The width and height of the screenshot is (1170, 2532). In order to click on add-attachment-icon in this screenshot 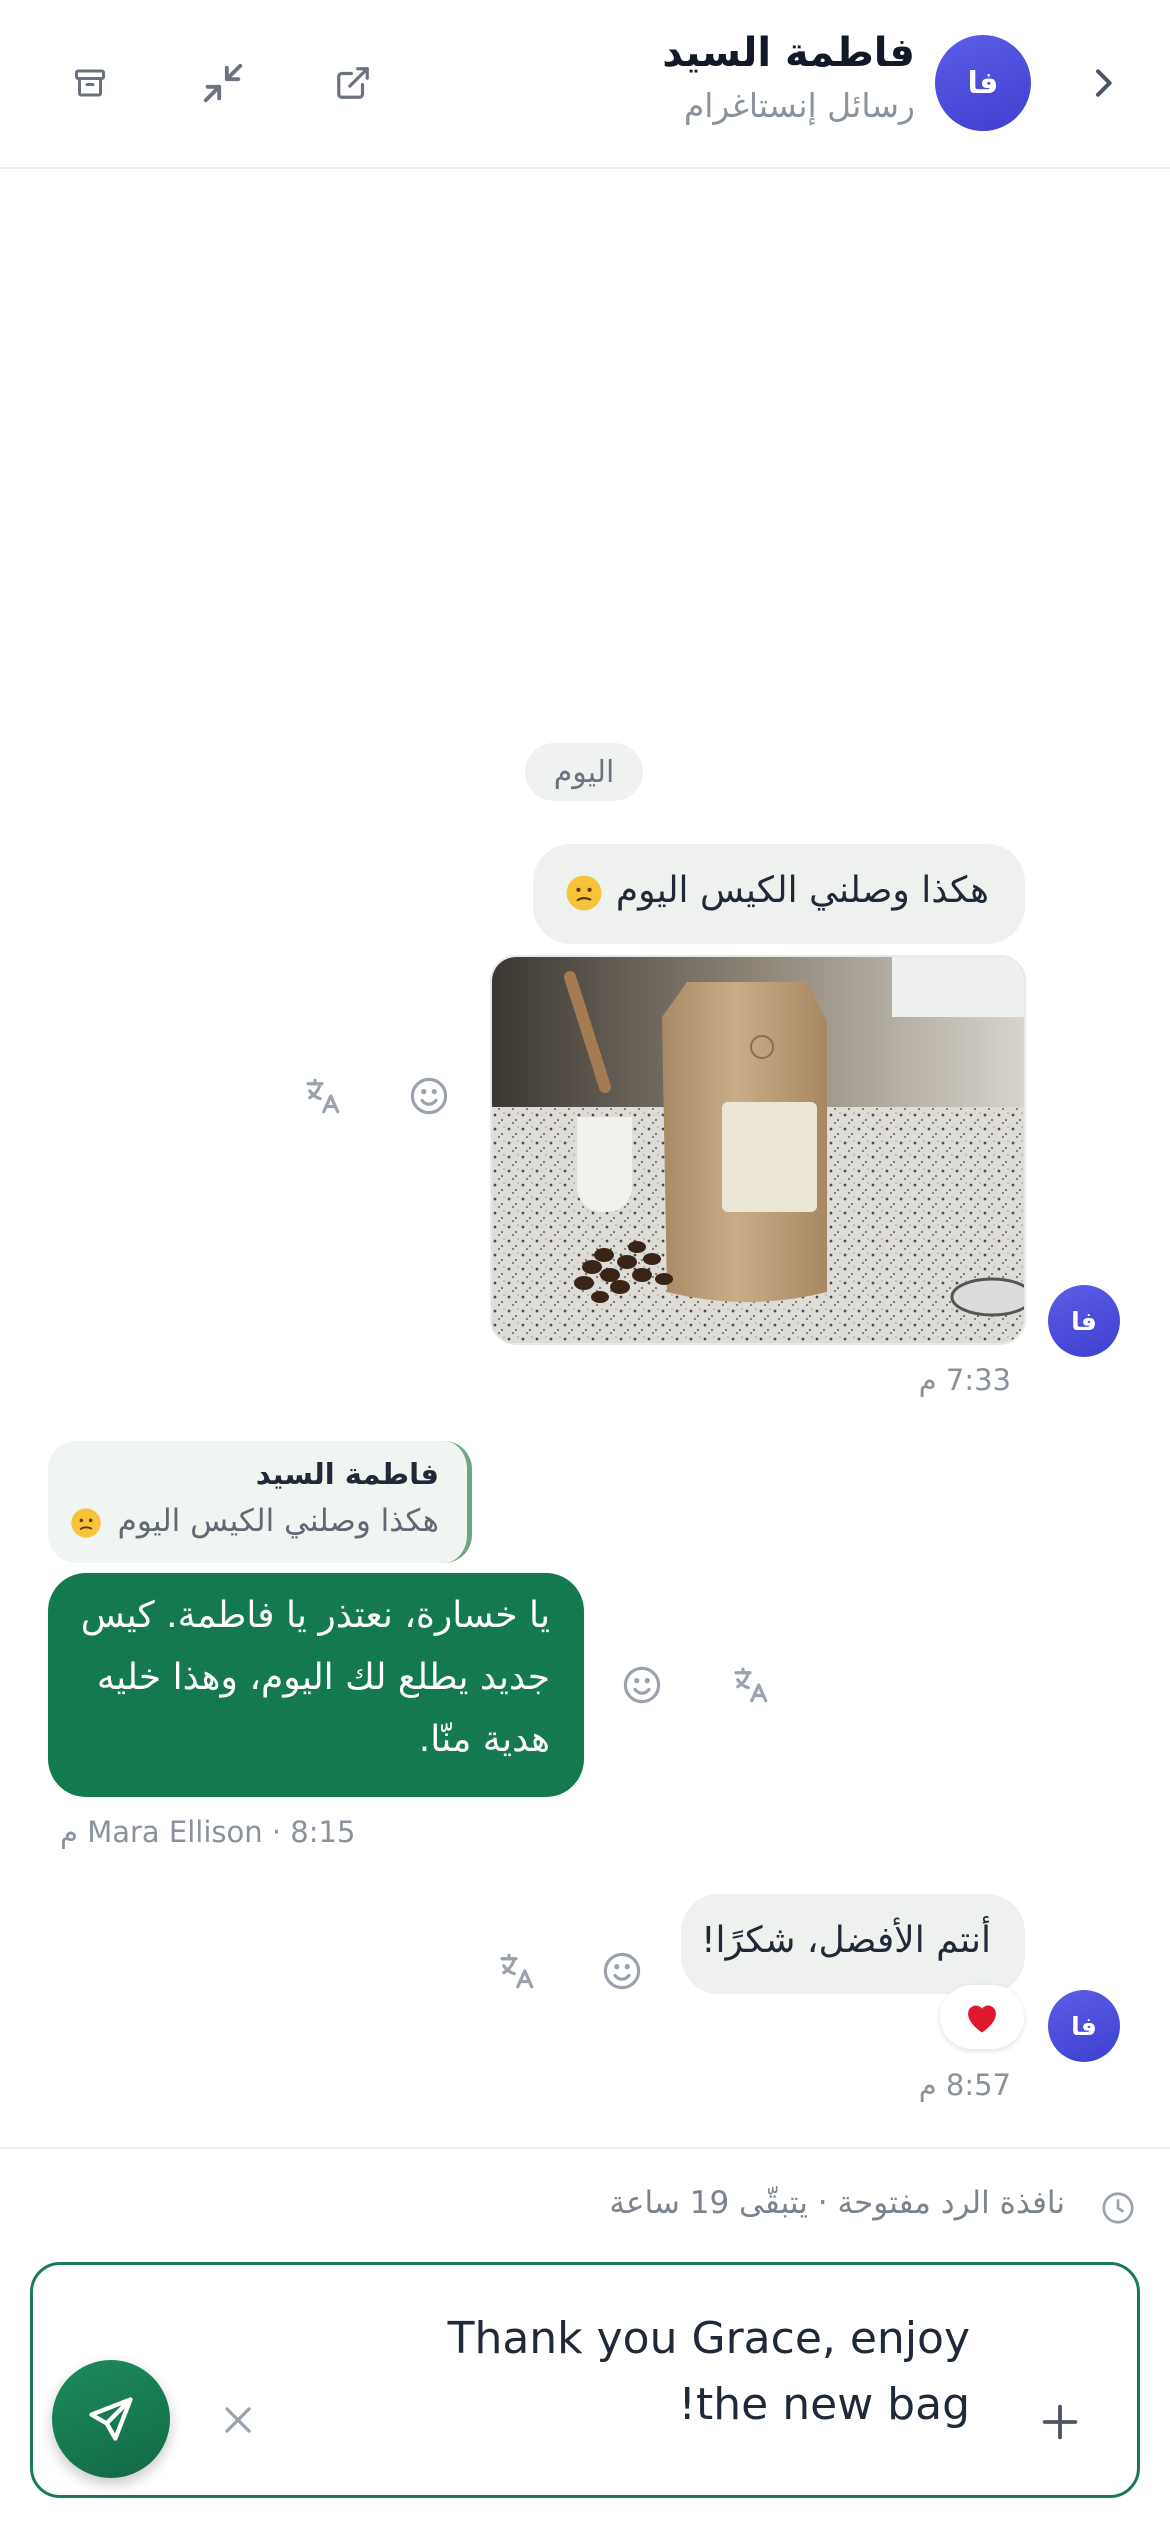, I will do `click(1060, 2422)`.